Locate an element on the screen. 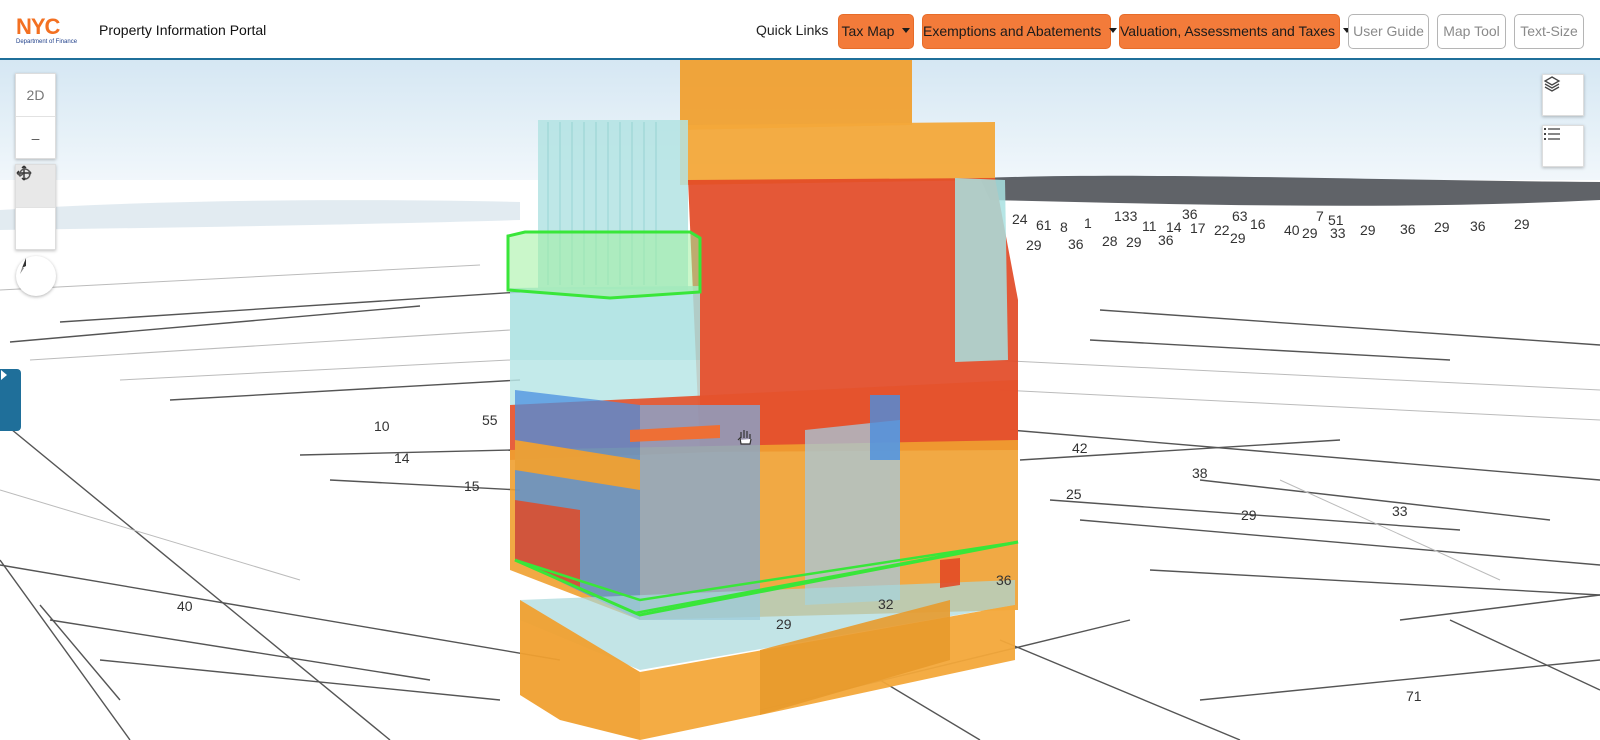 Image resolution: width=1600 pixels, height=740 pixels. lot-label: 25 is located at coordinates (1074, 494).